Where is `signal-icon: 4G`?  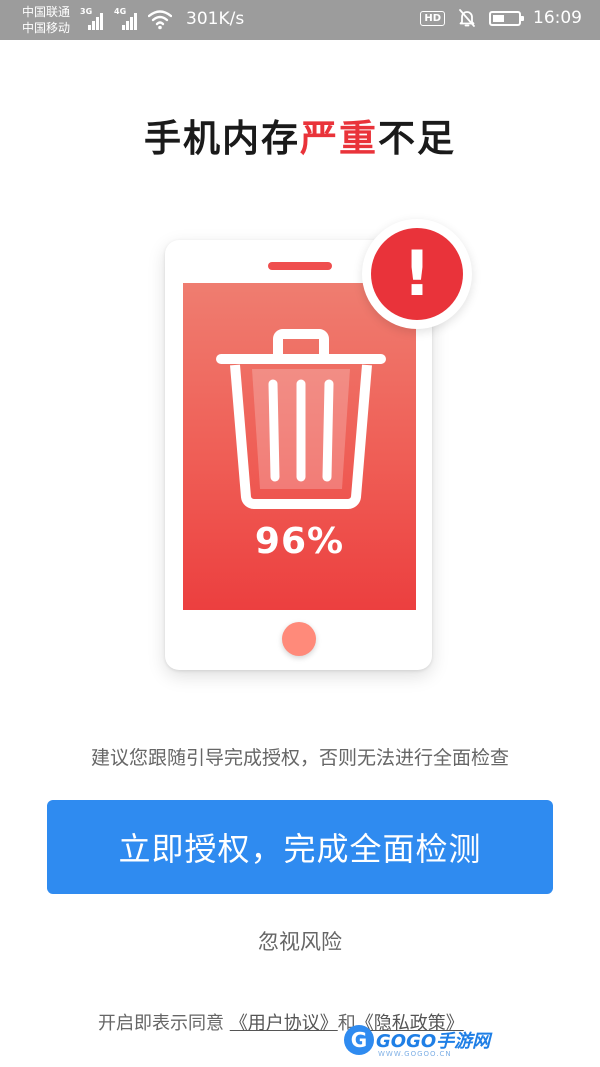 signal-icon: 4G is located at coordinates (127, 19).